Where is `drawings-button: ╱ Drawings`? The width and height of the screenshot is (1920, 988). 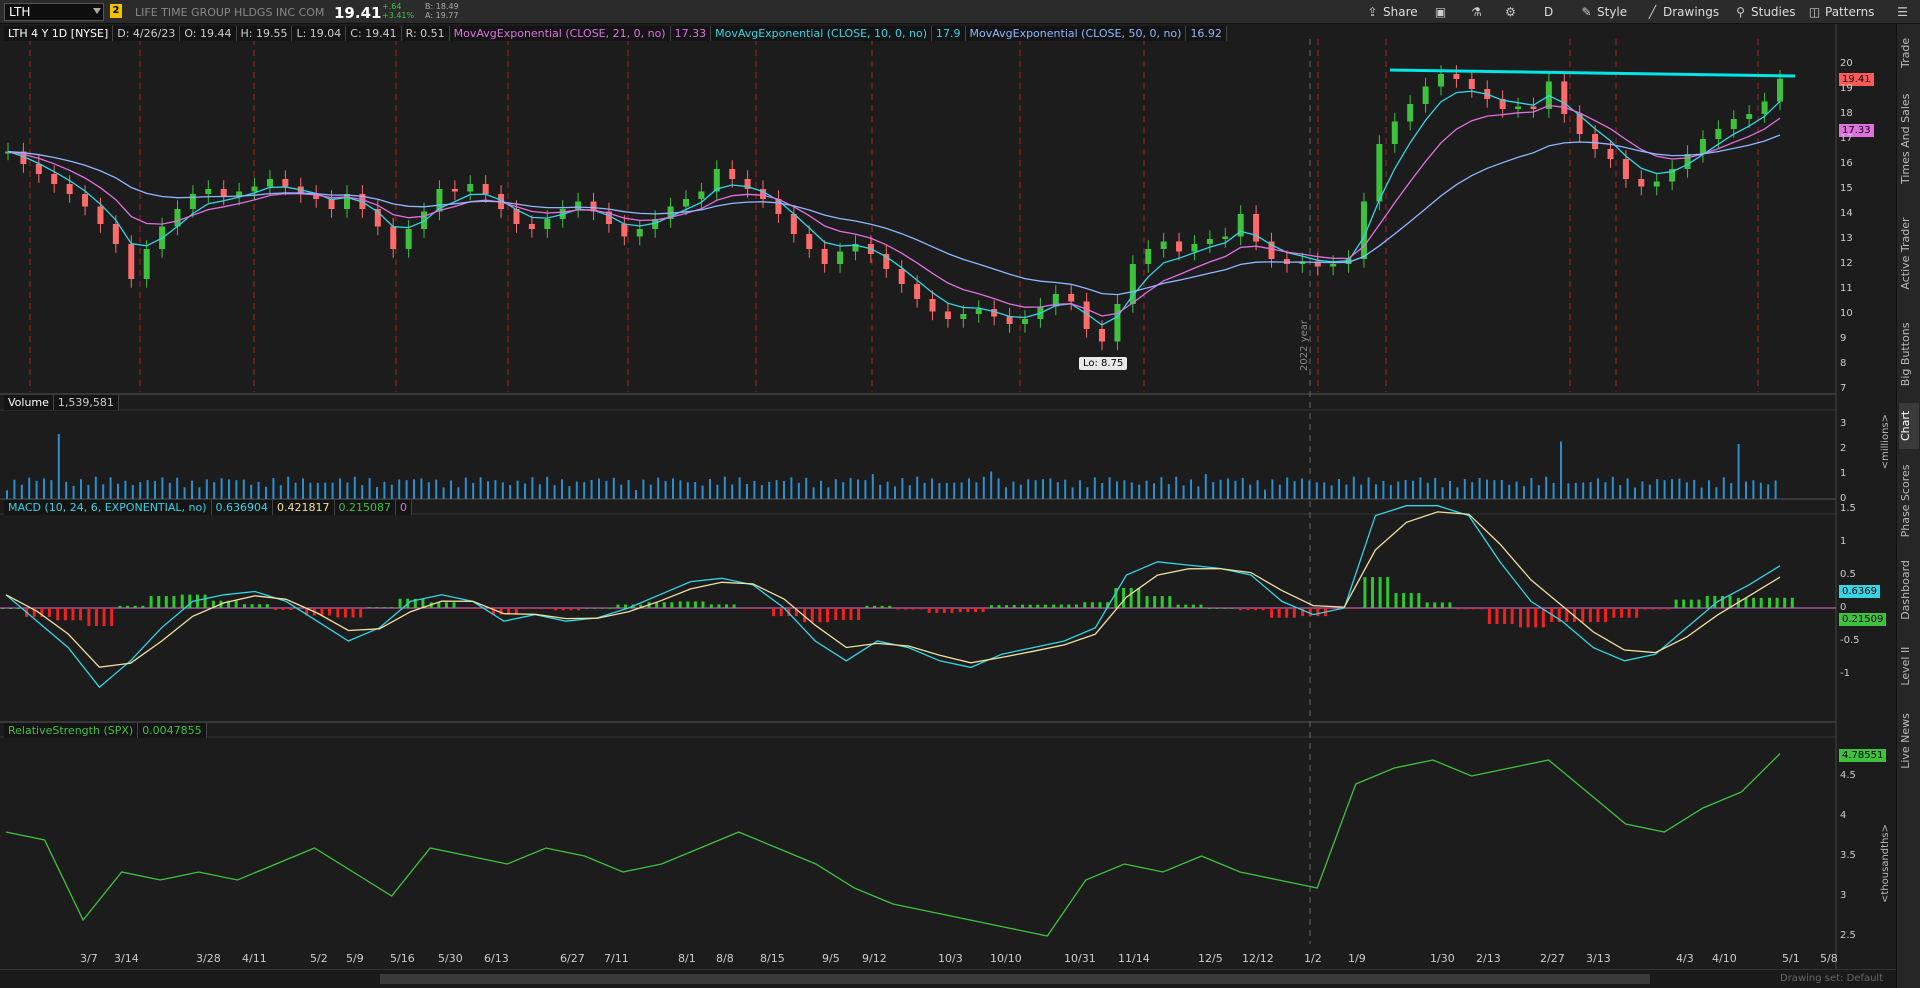 drawings-button: ╱ Drawings is located at coordinates (1682, 12).